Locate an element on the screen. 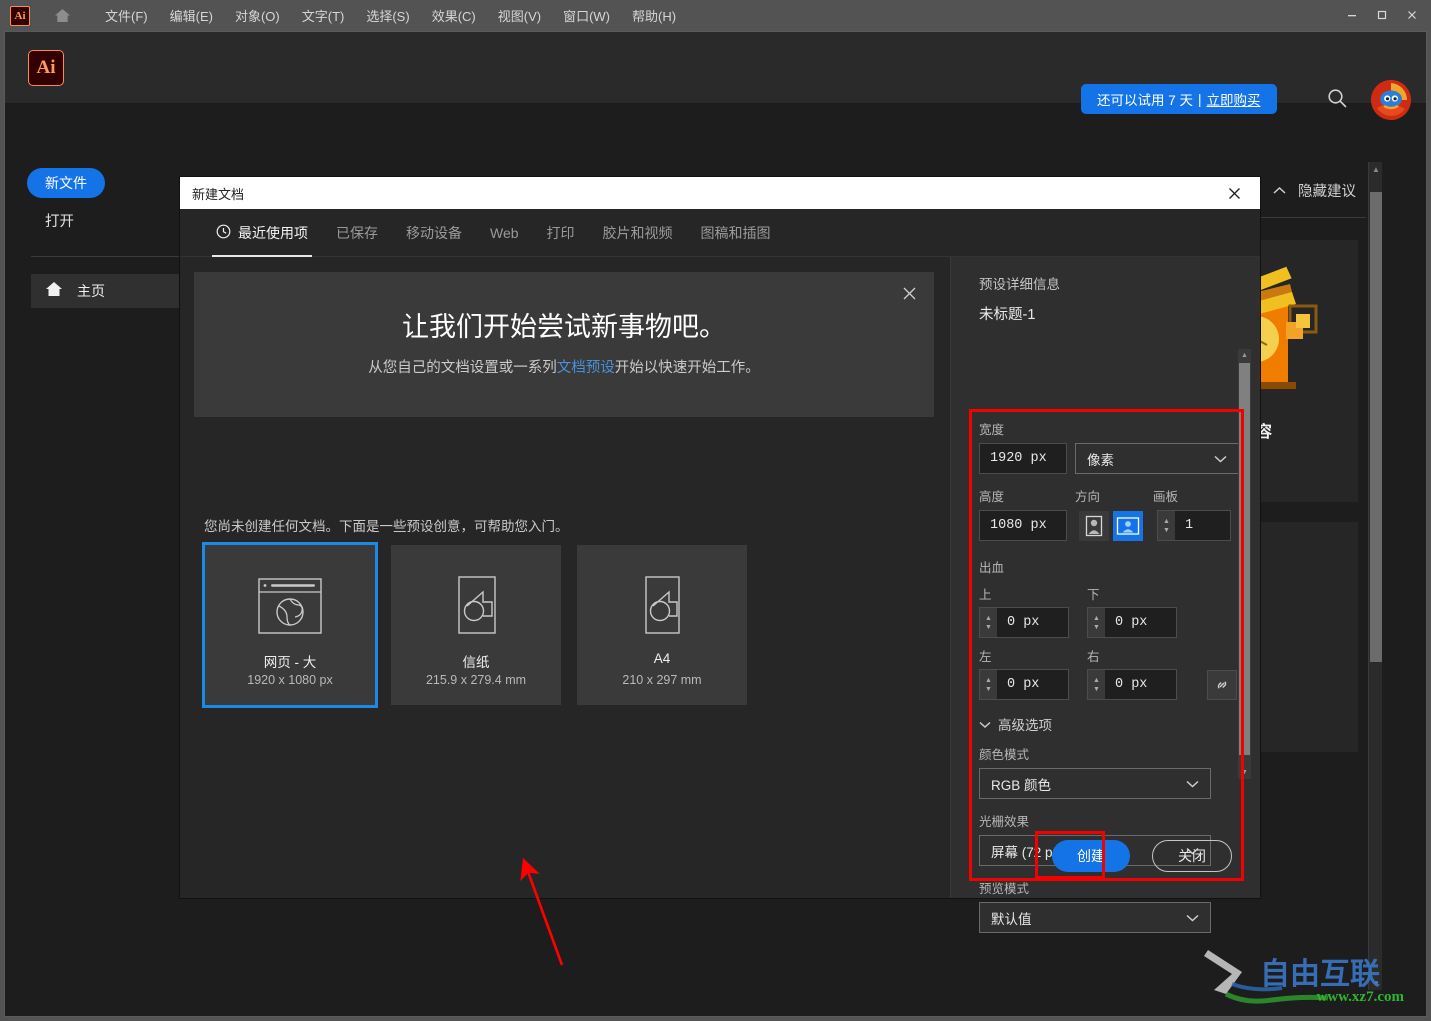 The width and height of the screenshot is (1431, 1021). bleed-left-stepper: ▲ ▼ is located at coordinates (988, 684).